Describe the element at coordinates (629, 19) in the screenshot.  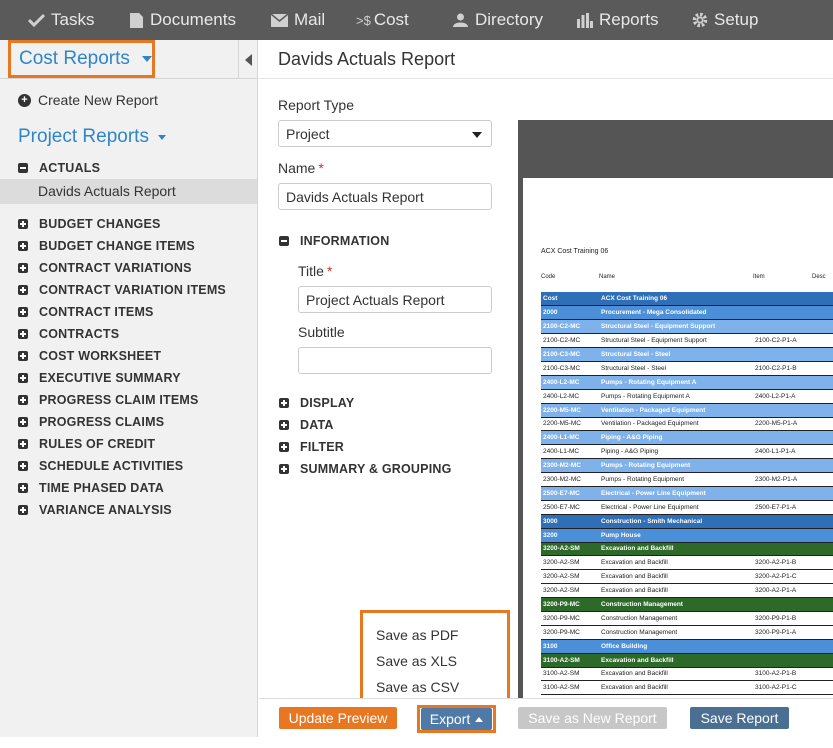
I see `nav-reports-label: Reports` at that location.